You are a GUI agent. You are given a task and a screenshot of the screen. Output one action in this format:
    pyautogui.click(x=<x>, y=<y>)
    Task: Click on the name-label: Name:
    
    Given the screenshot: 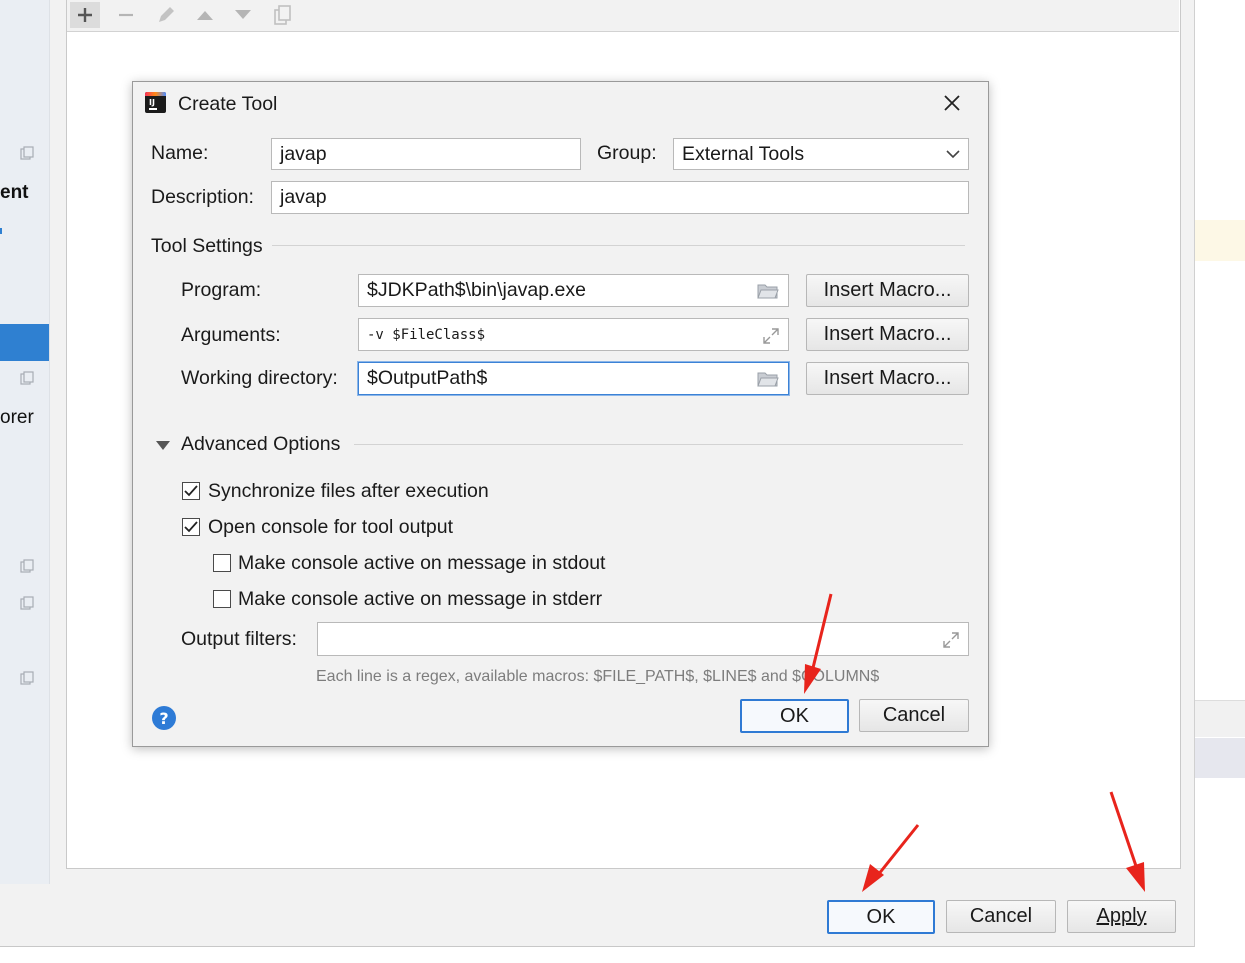 What is the action you would take?
    pyautogui.click(x=180, y=153)
    